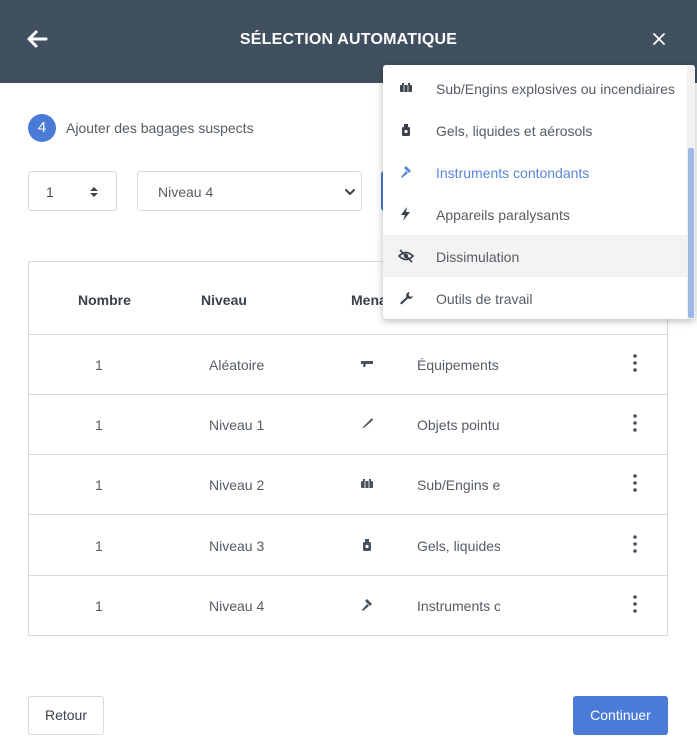 This screenshot has height=749, width=697. Describe the element at coordinates (249, 191) in the screenshot. I see `level-select: Niveau 4` at that location.